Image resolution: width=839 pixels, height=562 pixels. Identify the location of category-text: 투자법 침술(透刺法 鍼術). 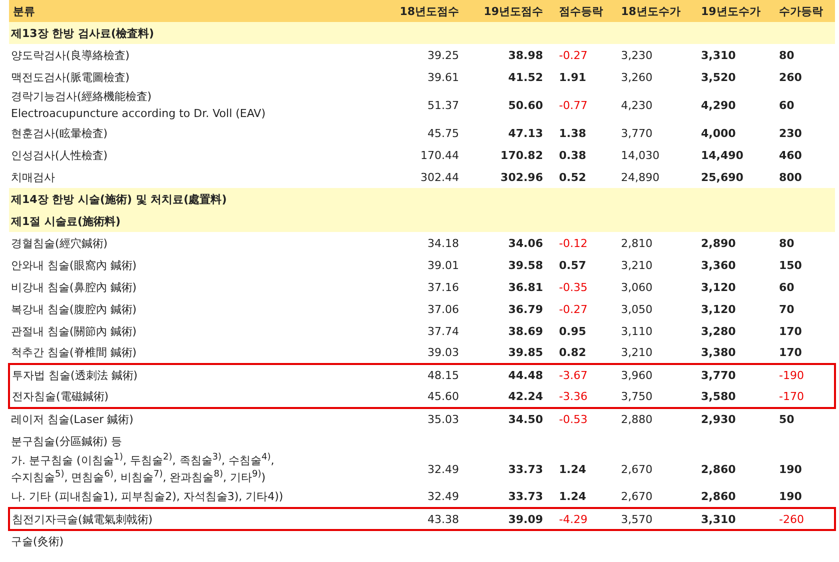
(75, 375).